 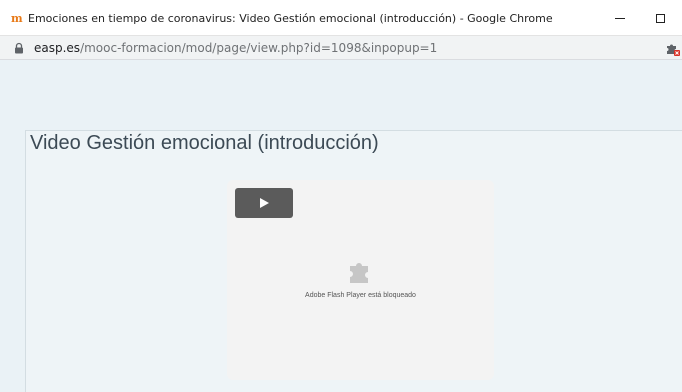 I want to click on minimize-button, so click(x=620, y=18).